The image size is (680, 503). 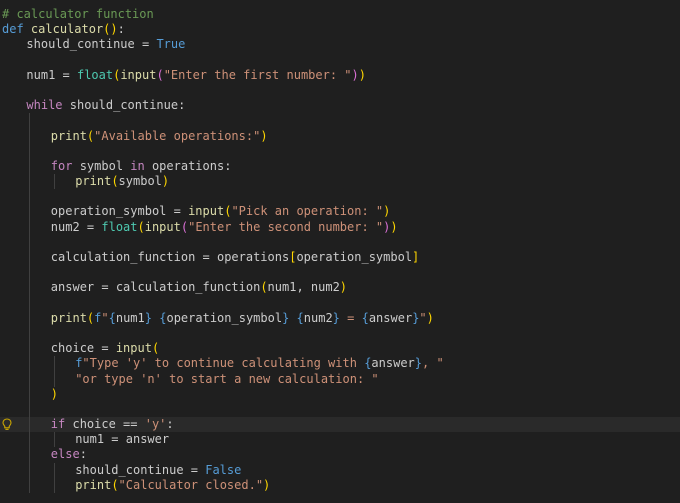 What do you see at coordinates (340, 105) in the screenshot?
I see `code-line: while should_continue:` at bounding box center [340, 105].